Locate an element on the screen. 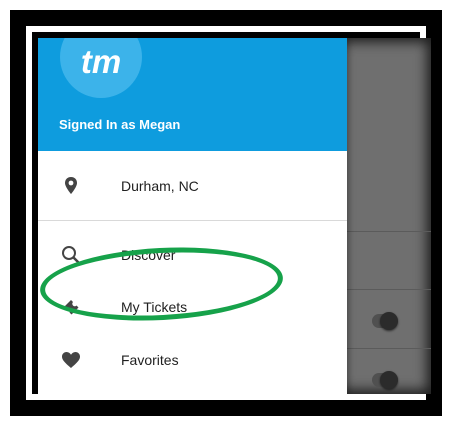 The height and width of the screenshot is (426, 452). menu-divider is located at coordinates (192, 220).